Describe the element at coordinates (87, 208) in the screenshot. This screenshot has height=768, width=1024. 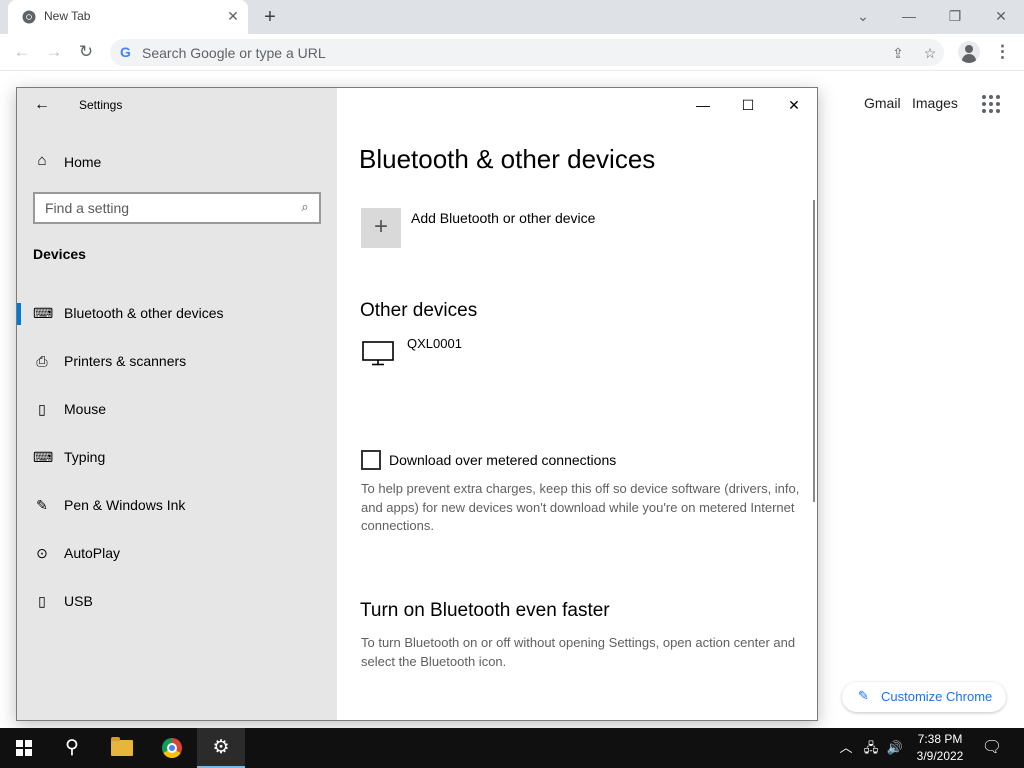
I see `find-setting-placeholder: Find a setting` at that location.